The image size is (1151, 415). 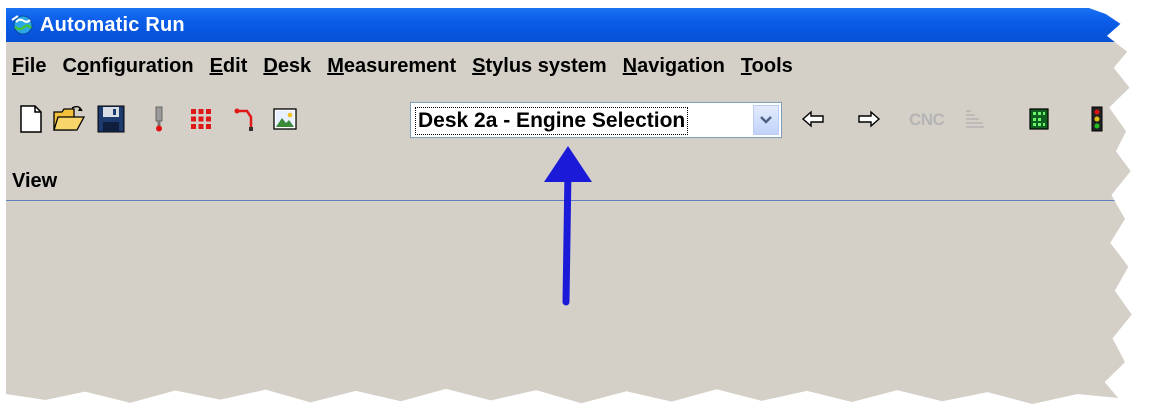 I want to click on chevron-down-icon, so click(x=766, y=120).